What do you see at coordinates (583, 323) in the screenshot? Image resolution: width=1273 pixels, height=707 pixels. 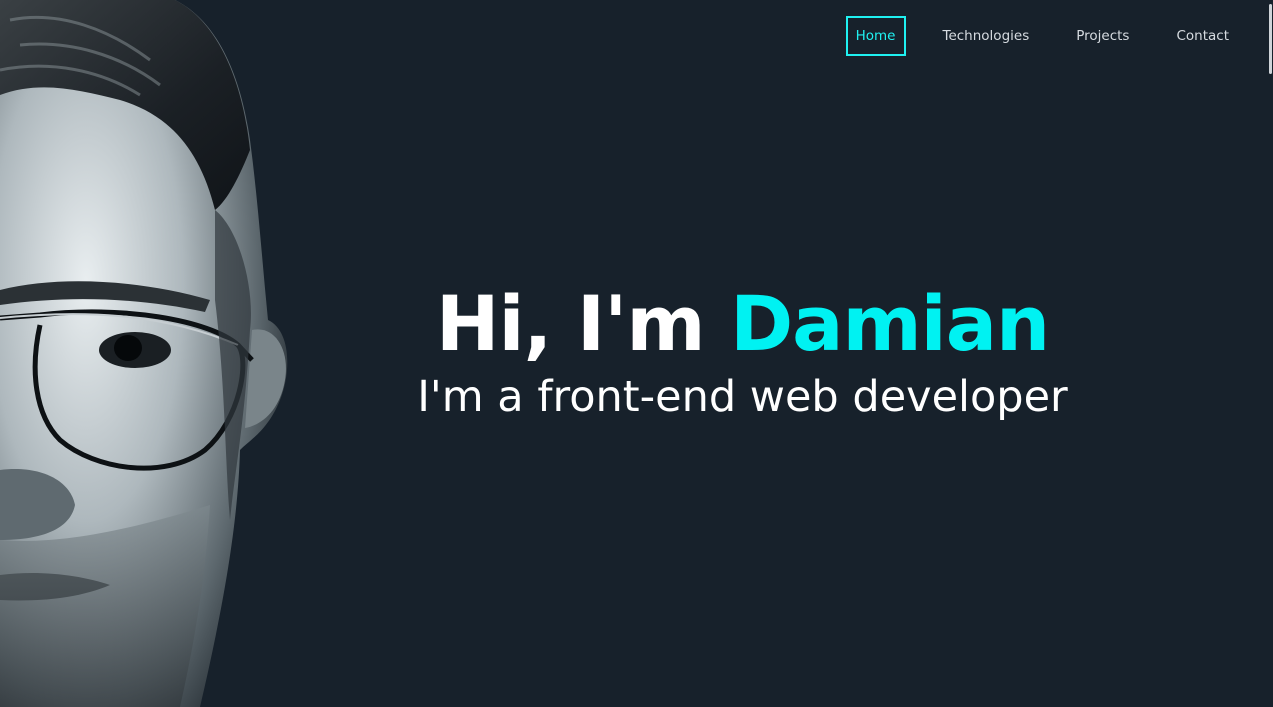 I see `hero-greeting: Hi, I'm` at bounding box center [583, 323].